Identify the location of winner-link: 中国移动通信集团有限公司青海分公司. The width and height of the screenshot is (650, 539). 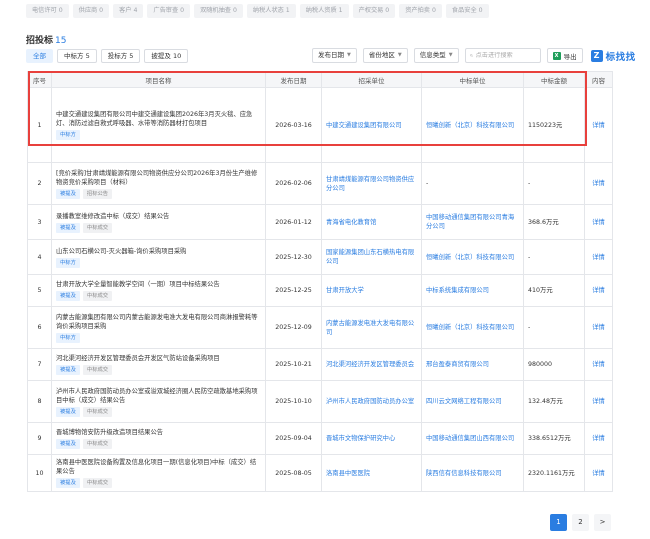
(472, 222).